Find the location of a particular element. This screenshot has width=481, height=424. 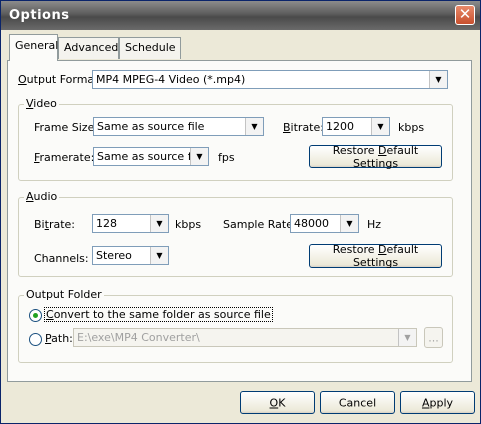

path-label: Path: is located at coordinates (59, 338).